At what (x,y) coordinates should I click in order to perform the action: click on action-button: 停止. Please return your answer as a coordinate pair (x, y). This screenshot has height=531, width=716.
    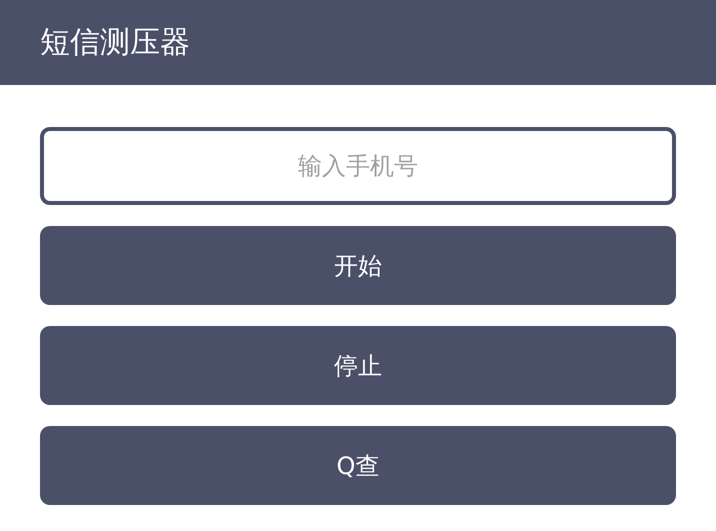
    Looking at the image, I should click on (358, 365).